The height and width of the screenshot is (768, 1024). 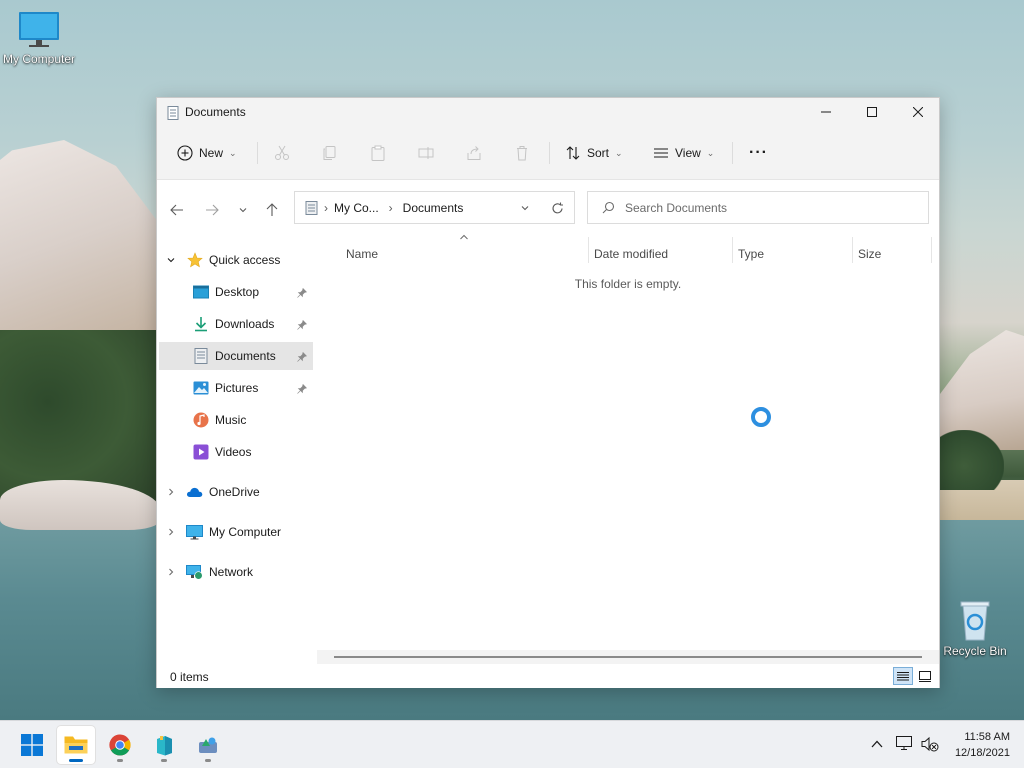 What do you see at coordinates (877, 744) in the screenshot?
I see `show-hidden-icons-button` at bounding box center [877, 744].